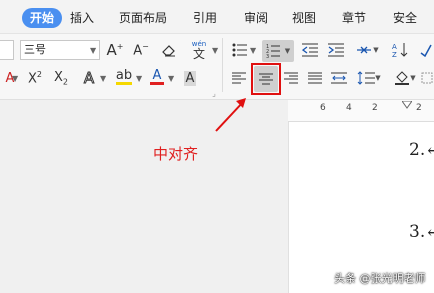 Image resolution: width=434 pixels, height=293 pixels. What do you see at coordinates (230, 115) in the screenshot?
I see `annotation-arrow-icon` at bounding box center [230, 115].